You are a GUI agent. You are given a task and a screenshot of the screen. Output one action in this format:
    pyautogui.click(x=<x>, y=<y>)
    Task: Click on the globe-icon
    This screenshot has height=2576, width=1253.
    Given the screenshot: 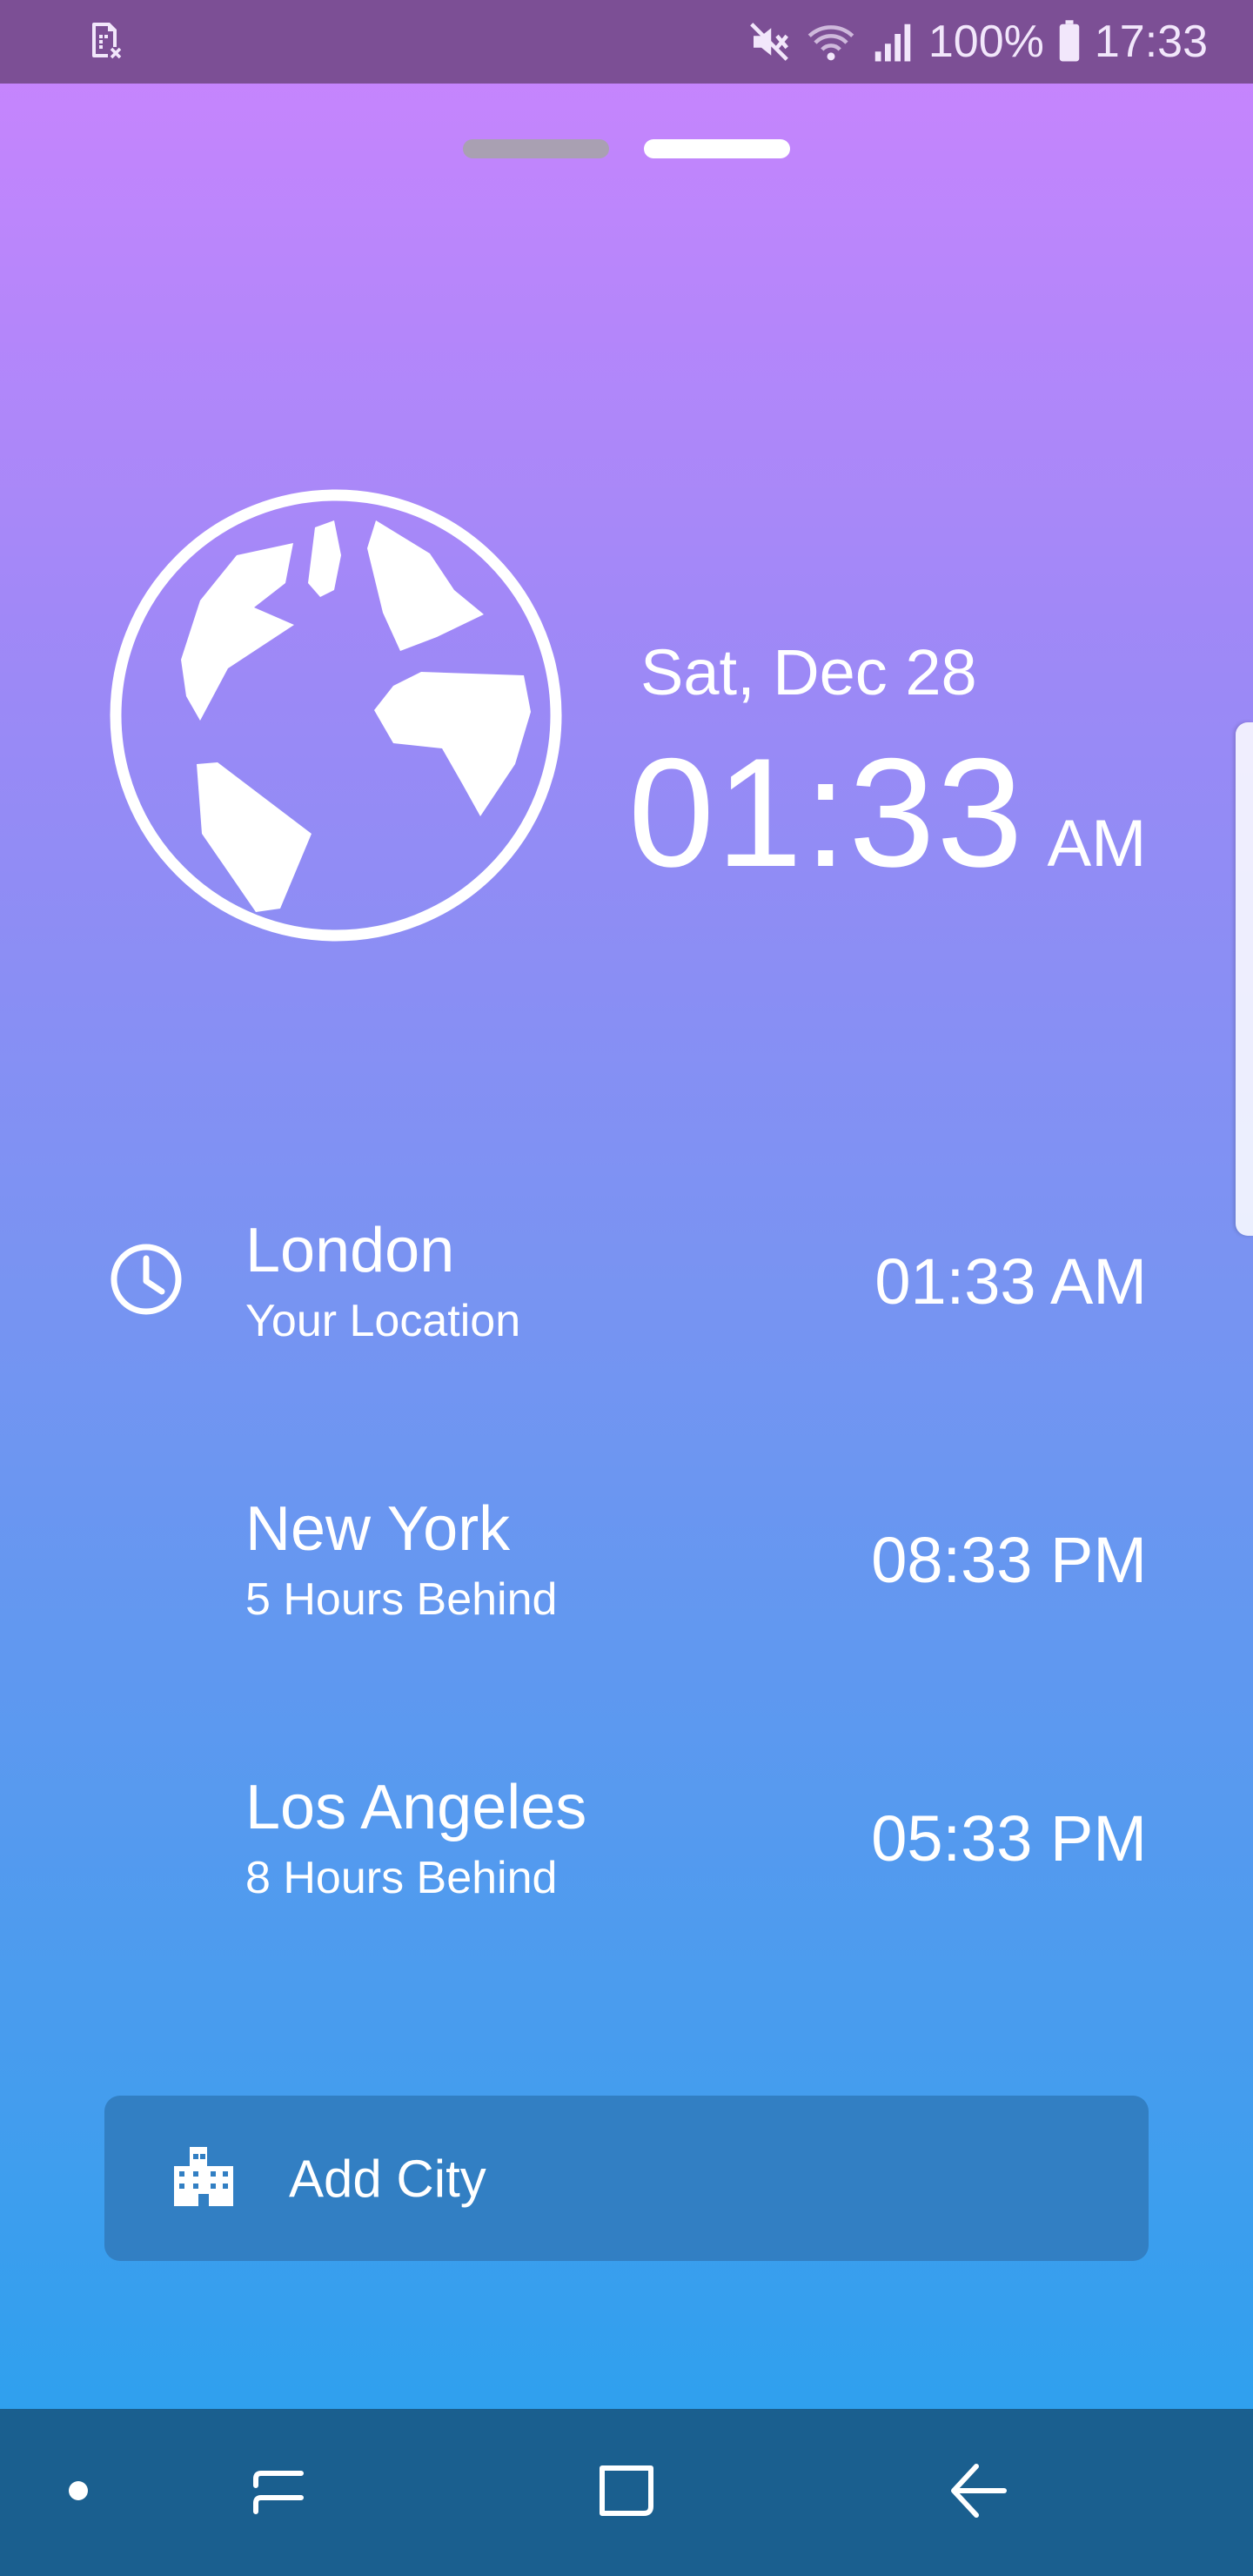 What is the action you would take?
    pyautogui.click(x=336, y=716)
    